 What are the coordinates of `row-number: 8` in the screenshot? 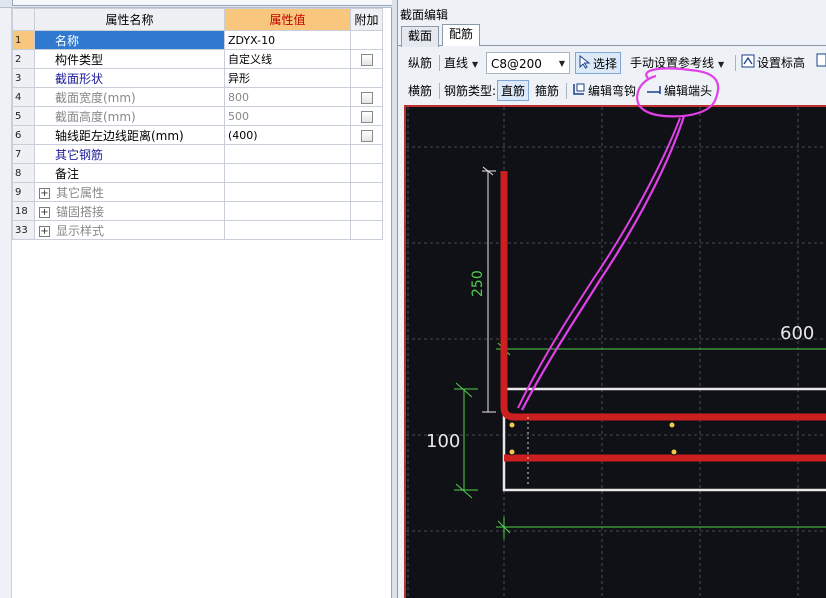 It's located at (23, 173).